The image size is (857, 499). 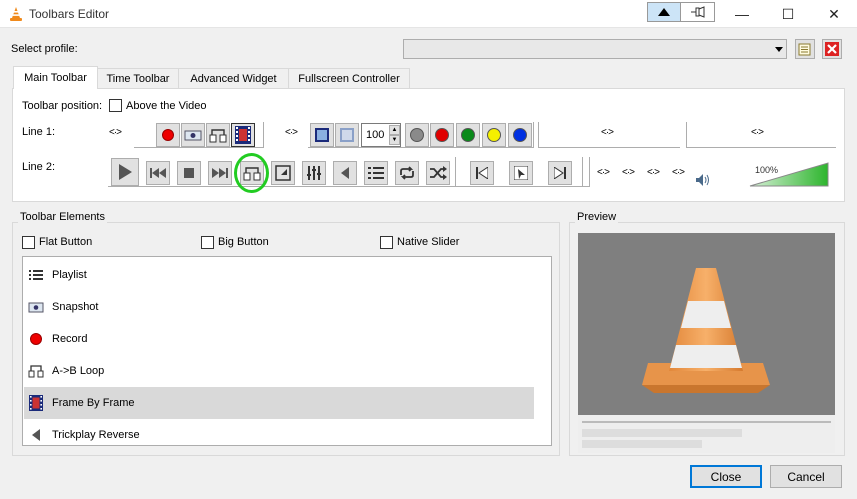 What do you see at coordinates (788, 14) in the screenshot?
I see `maximize-button: ☐` at bounding box center [788, 14].